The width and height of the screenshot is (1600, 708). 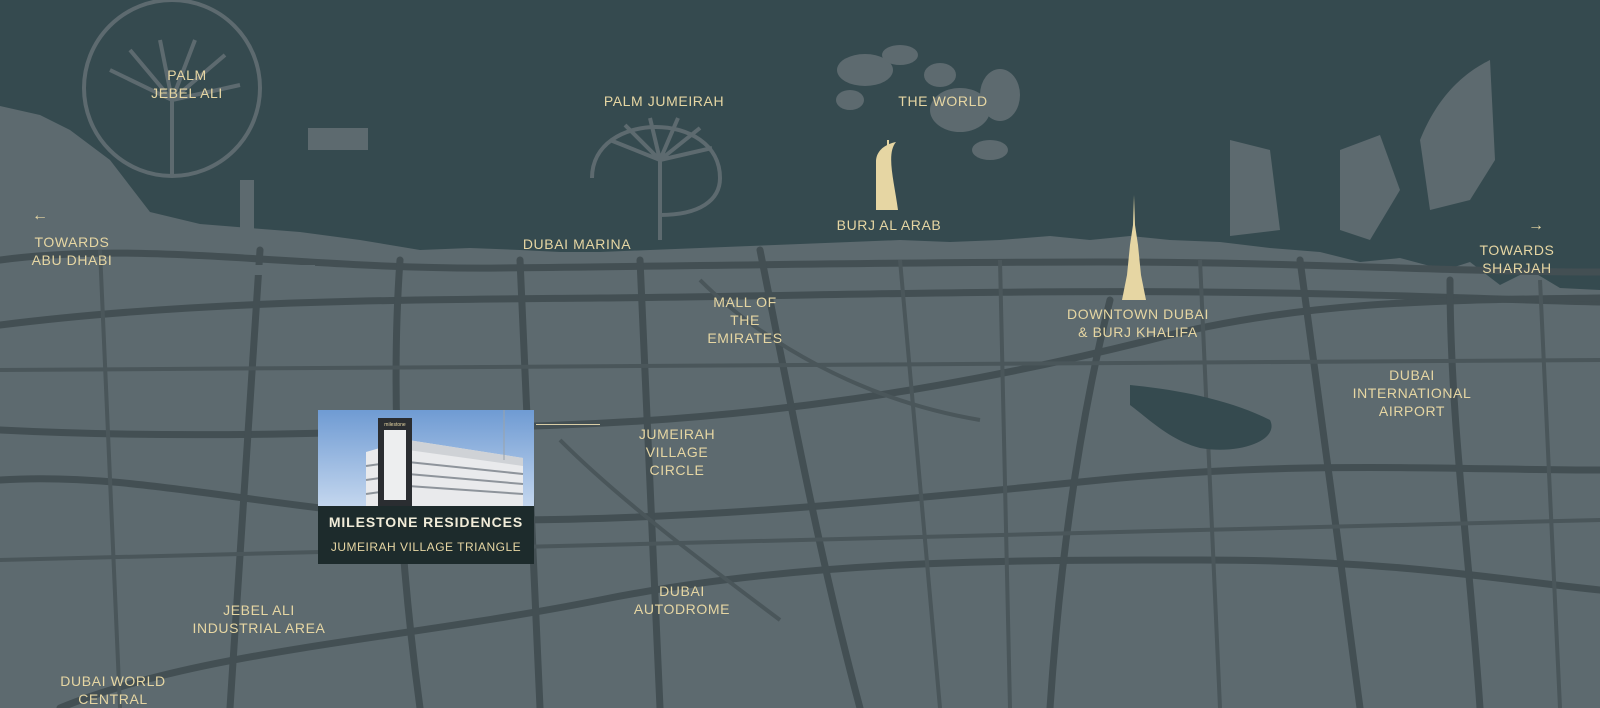 I want to click on label-palm-jebel-ali: PALM JEBEL ALI, so click(x=187, y=84).